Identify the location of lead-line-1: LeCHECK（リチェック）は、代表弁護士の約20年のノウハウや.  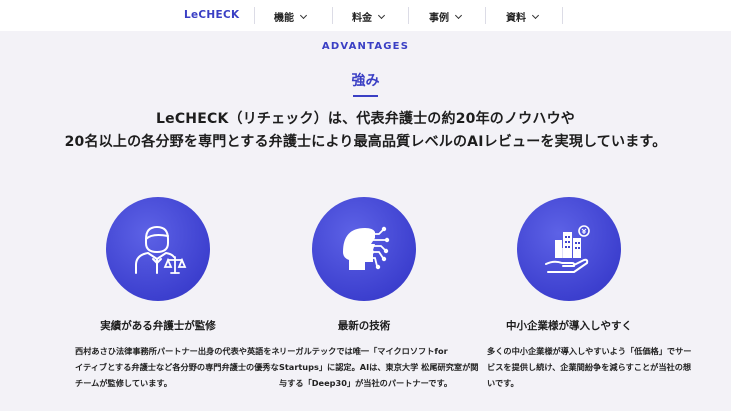
(365, 119).